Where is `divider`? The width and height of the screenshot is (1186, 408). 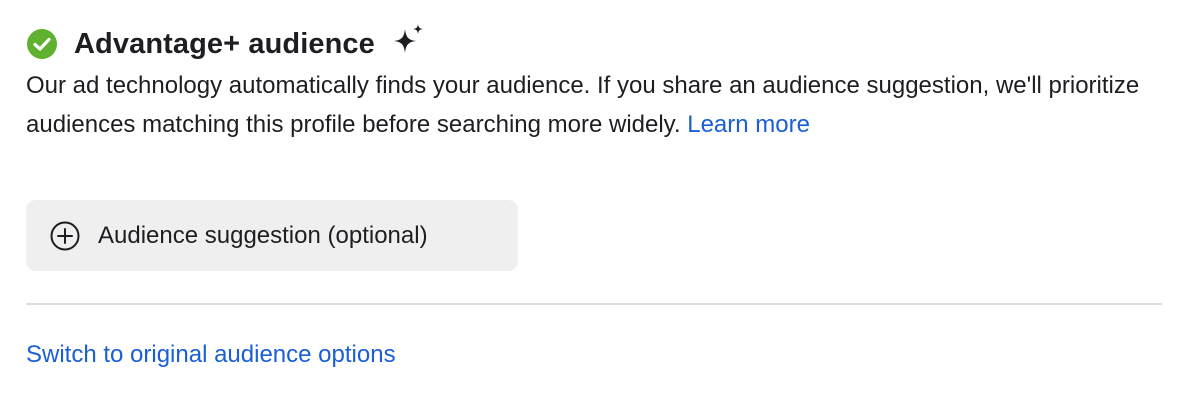
divider is located at coordinates (594, 304).